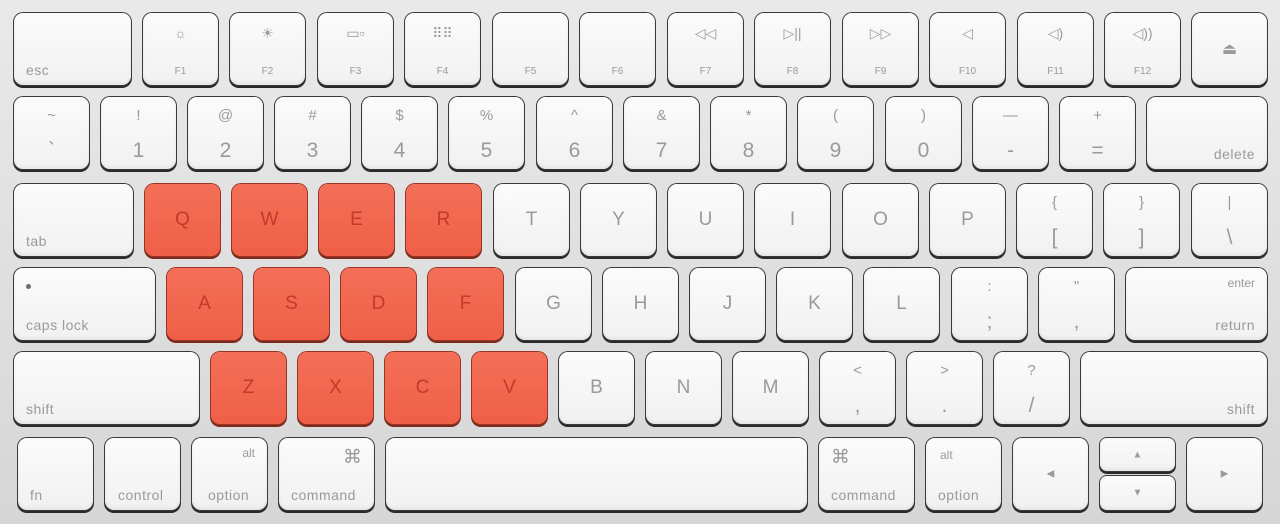 This screenshot has height=524, width=1280. I want to click on key-j: J, so click(727, 304).